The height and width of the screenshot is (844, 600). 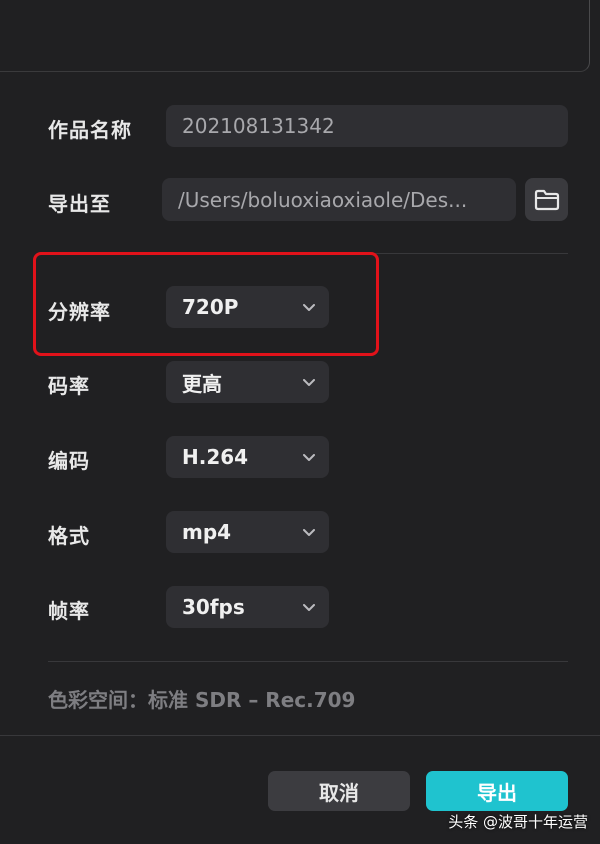 What do you see at coordinates (90, 130) in the screenshot?
I see `name-label: 作品名称` at bounding box center [90, 130].